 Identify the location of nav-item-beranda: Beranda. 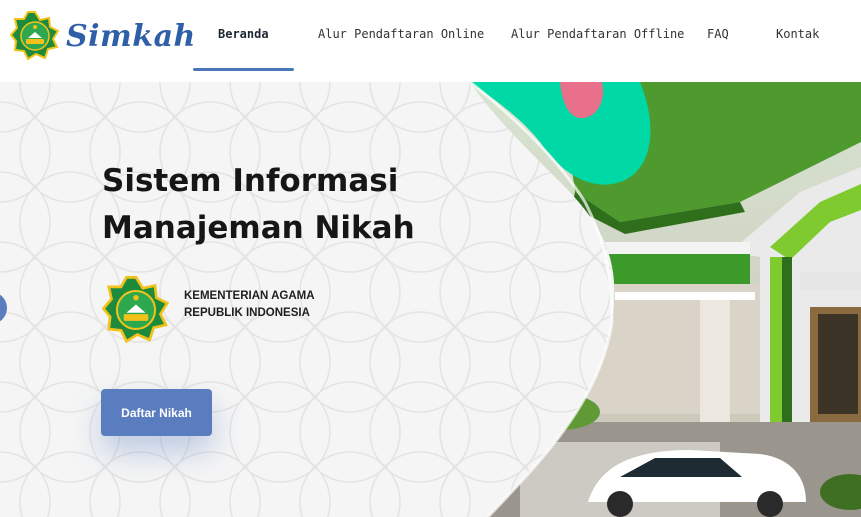
(243, 34).